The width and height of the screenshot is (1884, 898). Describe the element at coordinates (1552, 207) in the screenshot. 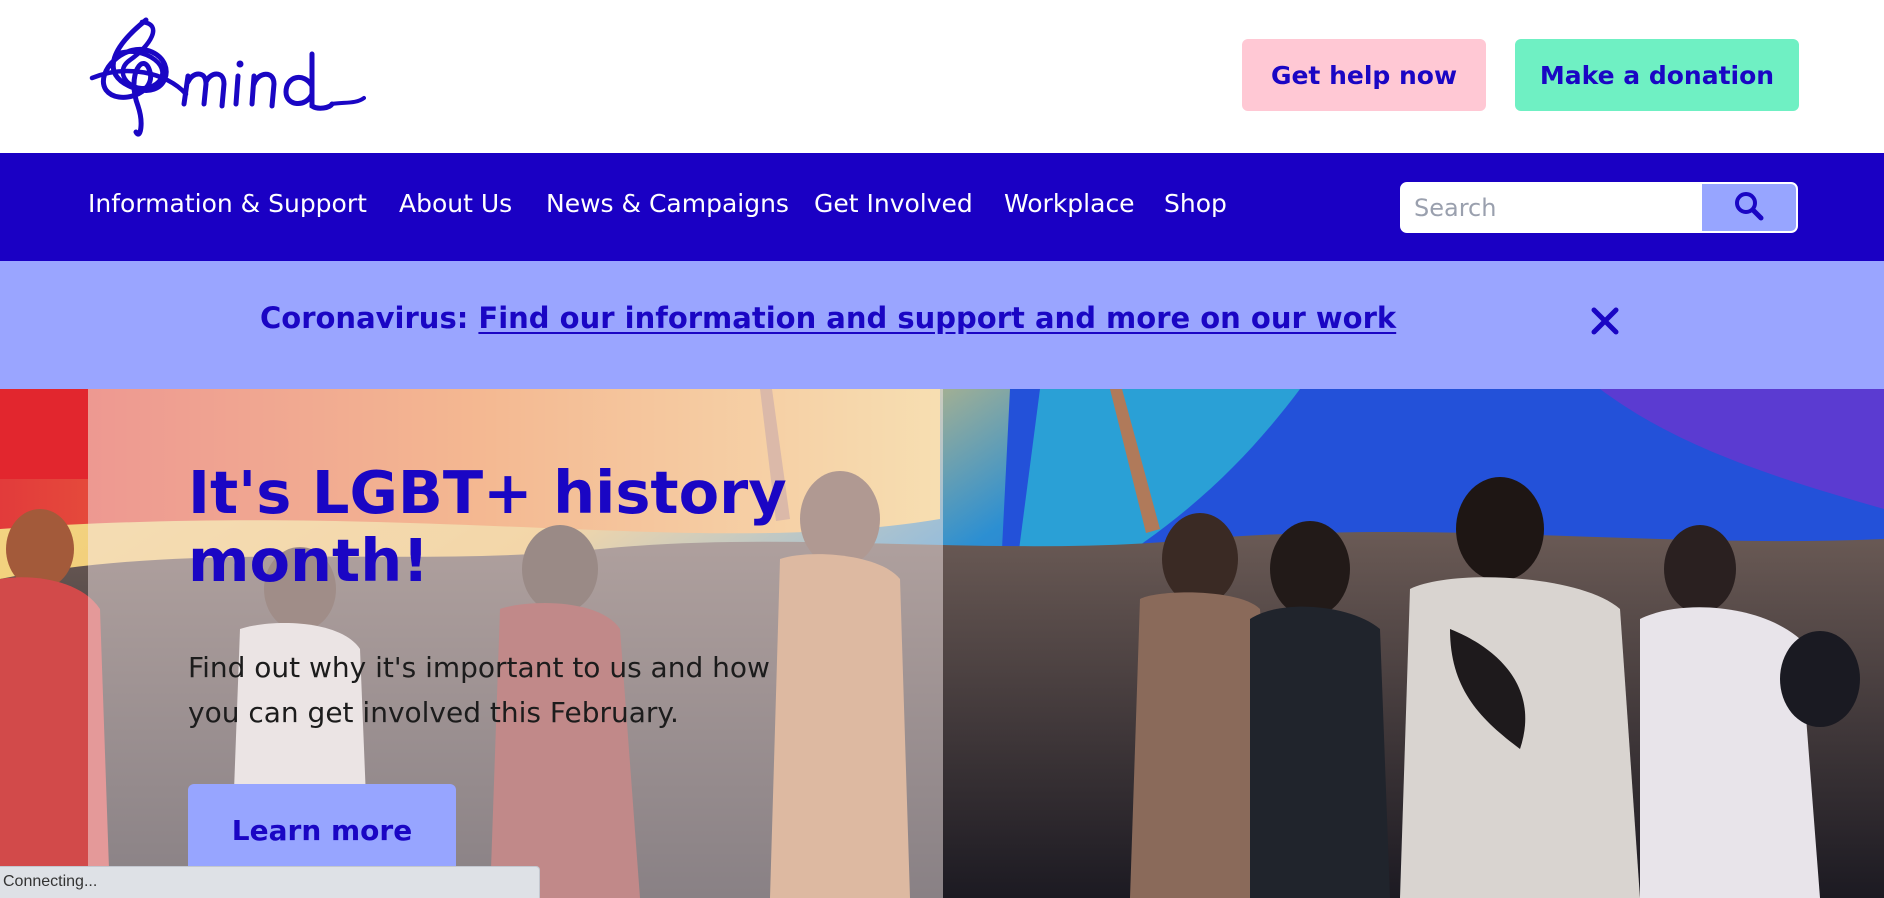

I see `search-input` at that location.